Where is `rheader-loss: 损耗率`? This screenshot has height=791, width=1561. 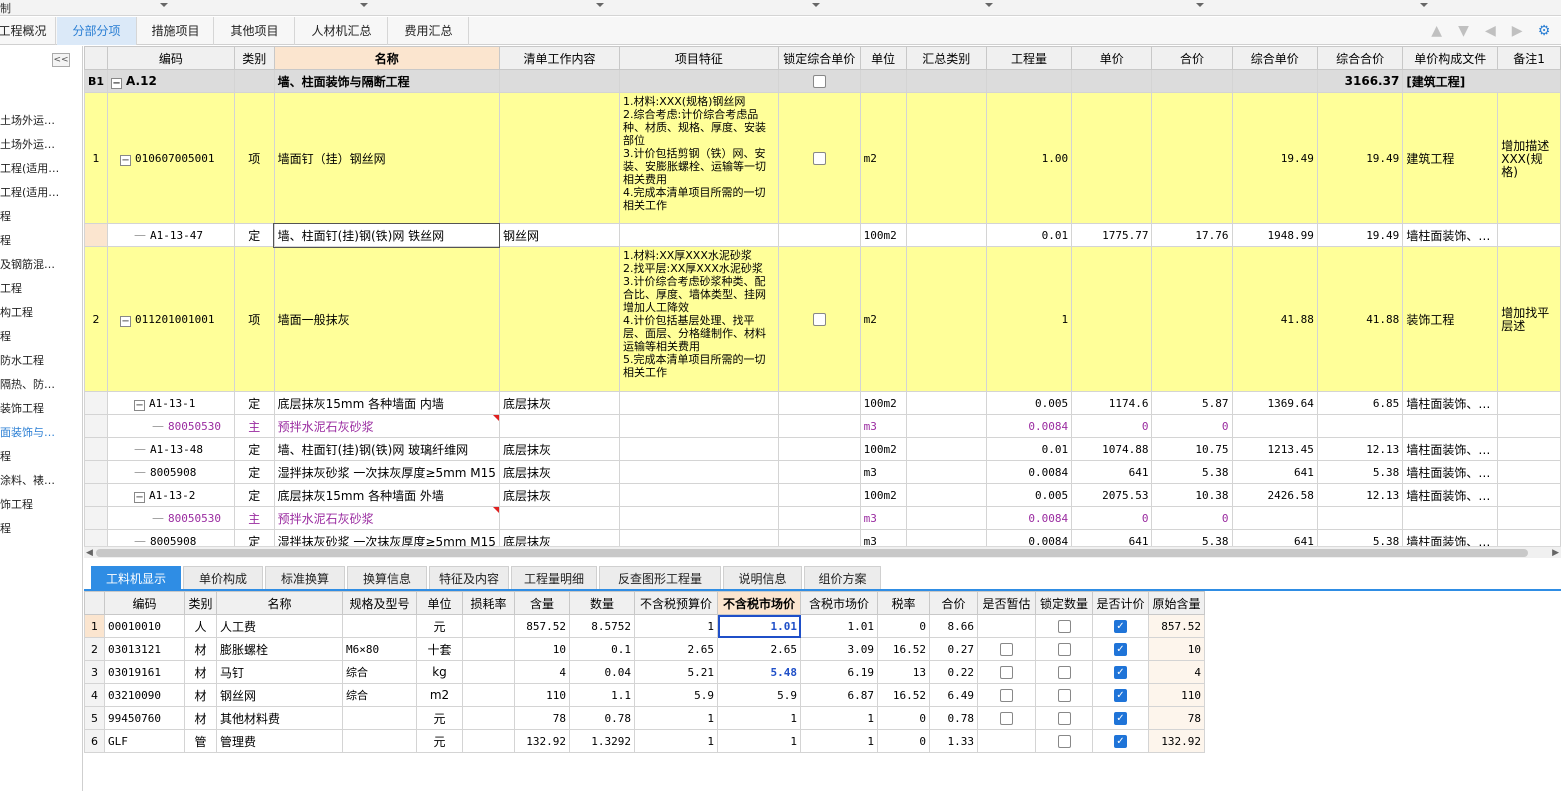
rheader-loss: 损耗率 is located at coordinates (488, 603).